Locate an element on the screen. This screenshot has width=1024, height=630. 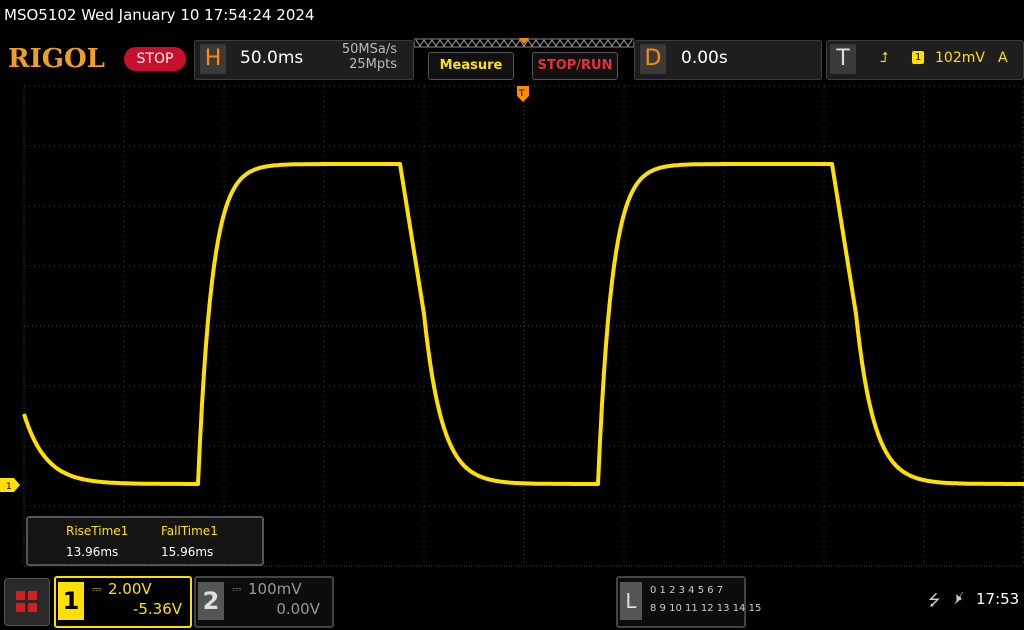
device-title: MSO5102 Wed January 10 17:54:24 2024 is located at coordinates (159, 15).